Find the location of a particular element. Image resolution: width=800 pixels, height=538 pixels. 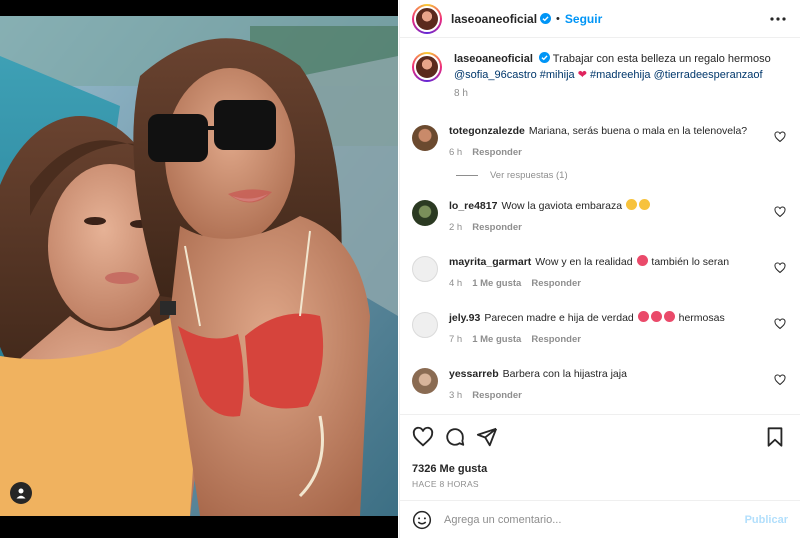

comment-time: 2 h is located at coordinates (455, 228).